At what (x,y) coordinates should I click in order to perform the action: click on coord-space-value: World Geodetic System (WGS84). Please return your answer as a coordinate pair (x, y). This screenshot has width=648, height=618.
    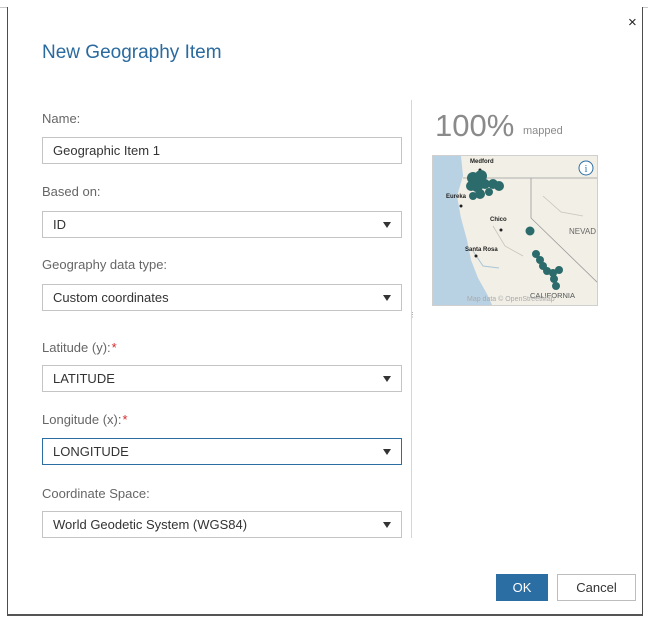
    Looking at the image, I should click on (150, 524).